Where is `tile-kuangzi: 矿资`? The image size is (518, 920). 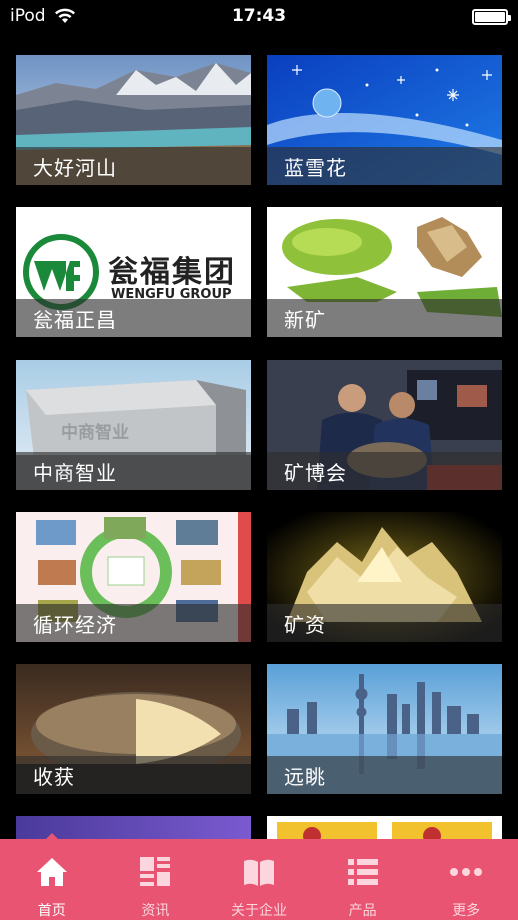 tile-kuangzi: 矿资 is located at coordinates (384, 577).